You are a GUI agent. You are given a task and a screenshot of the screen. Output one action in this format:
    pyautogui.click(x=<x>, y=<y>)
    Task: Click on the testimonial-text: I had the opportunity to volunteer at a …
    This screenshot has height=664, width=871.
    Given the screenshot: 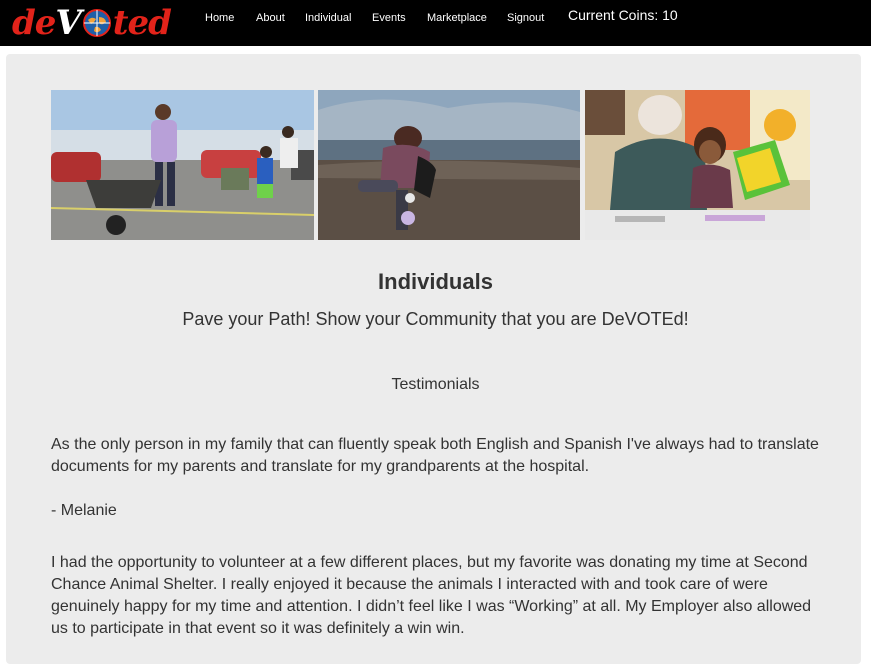 What is the action you would take?
    pyautogui.click(x=431, y=595)
    